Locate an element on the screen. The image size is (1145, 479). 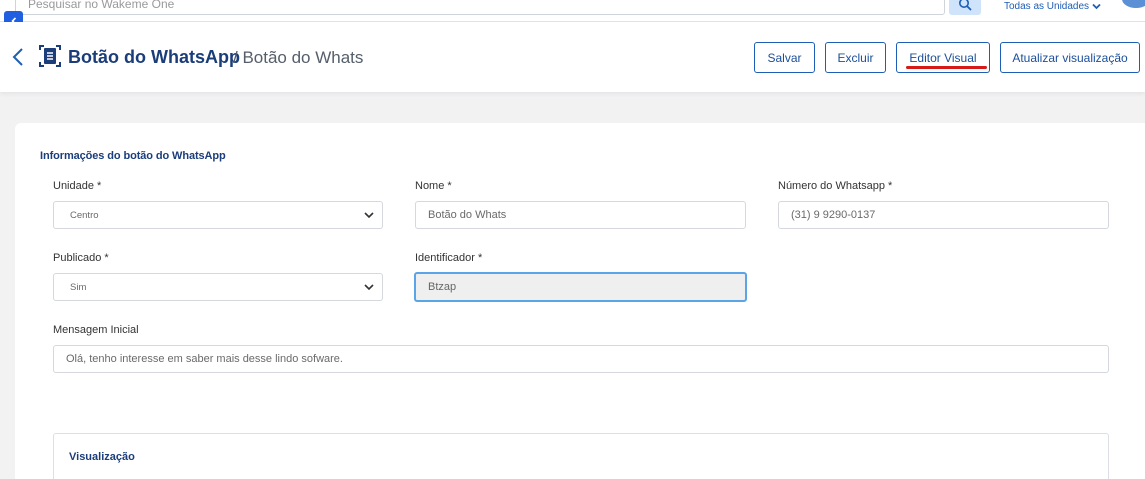
publicado-select: Sim is located at coordinates (218, 287).